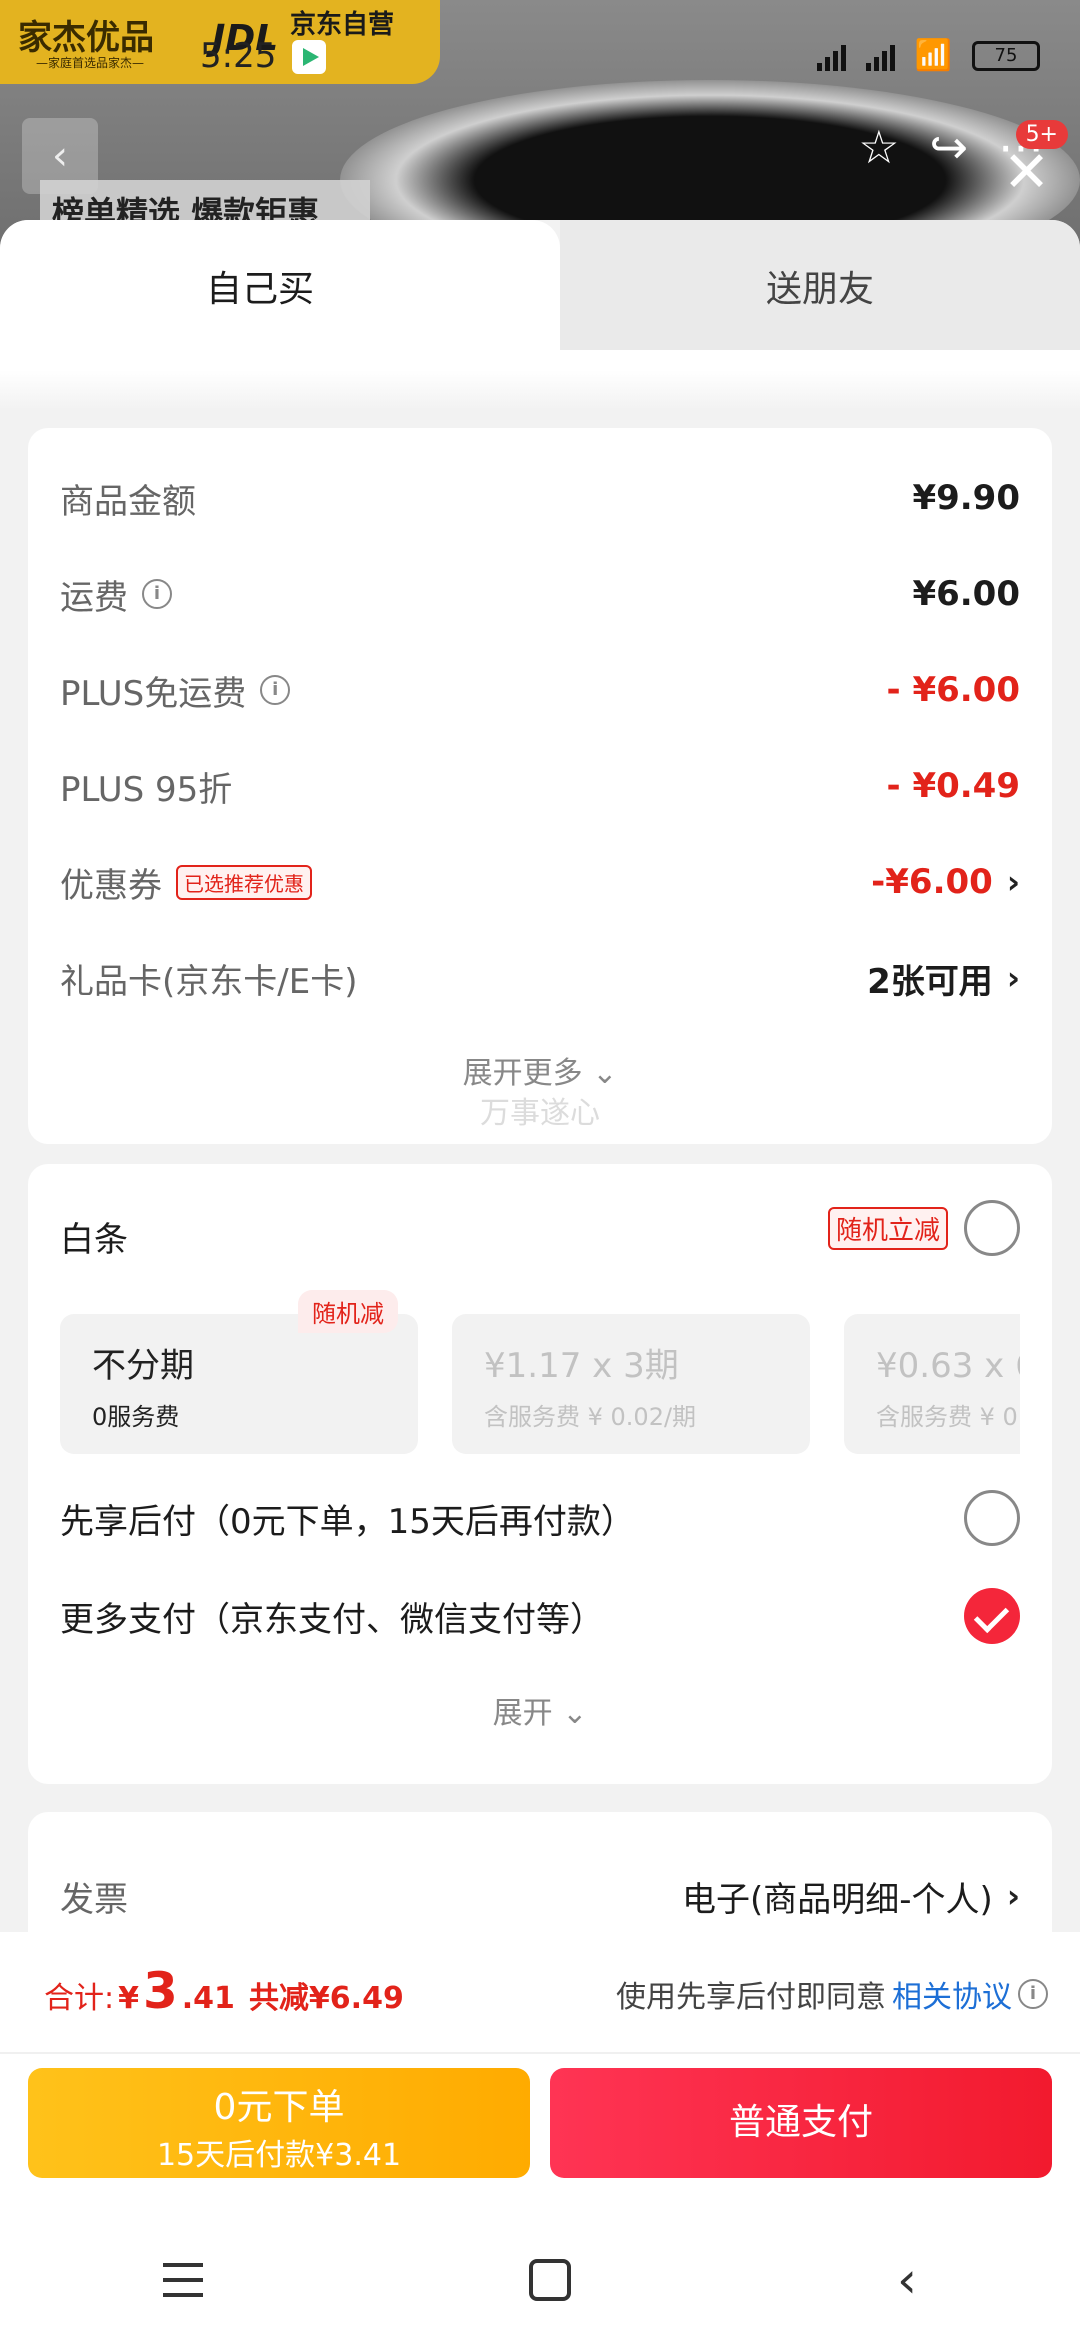  What do you see at coordinates (1026, 172) in the screenshot?
I see `close-icon: ✕` at bounding box center [1026, 172].